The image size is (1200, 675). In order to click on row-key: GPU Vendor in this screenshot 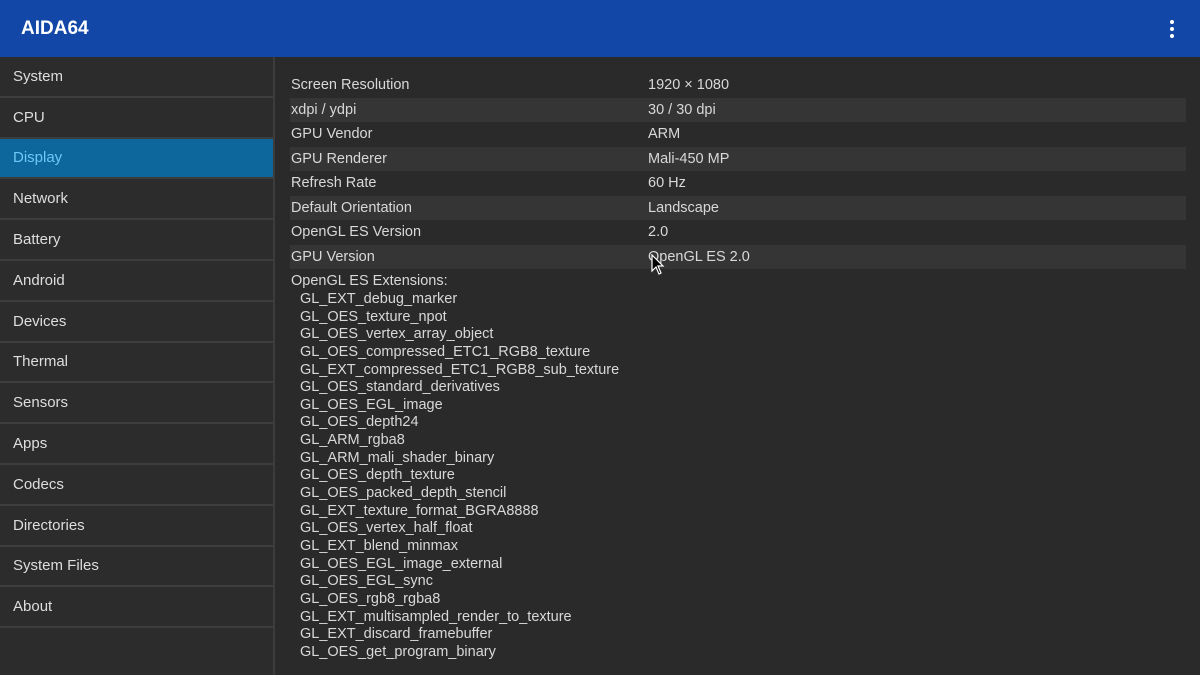, I will do `click(332, 134)`.